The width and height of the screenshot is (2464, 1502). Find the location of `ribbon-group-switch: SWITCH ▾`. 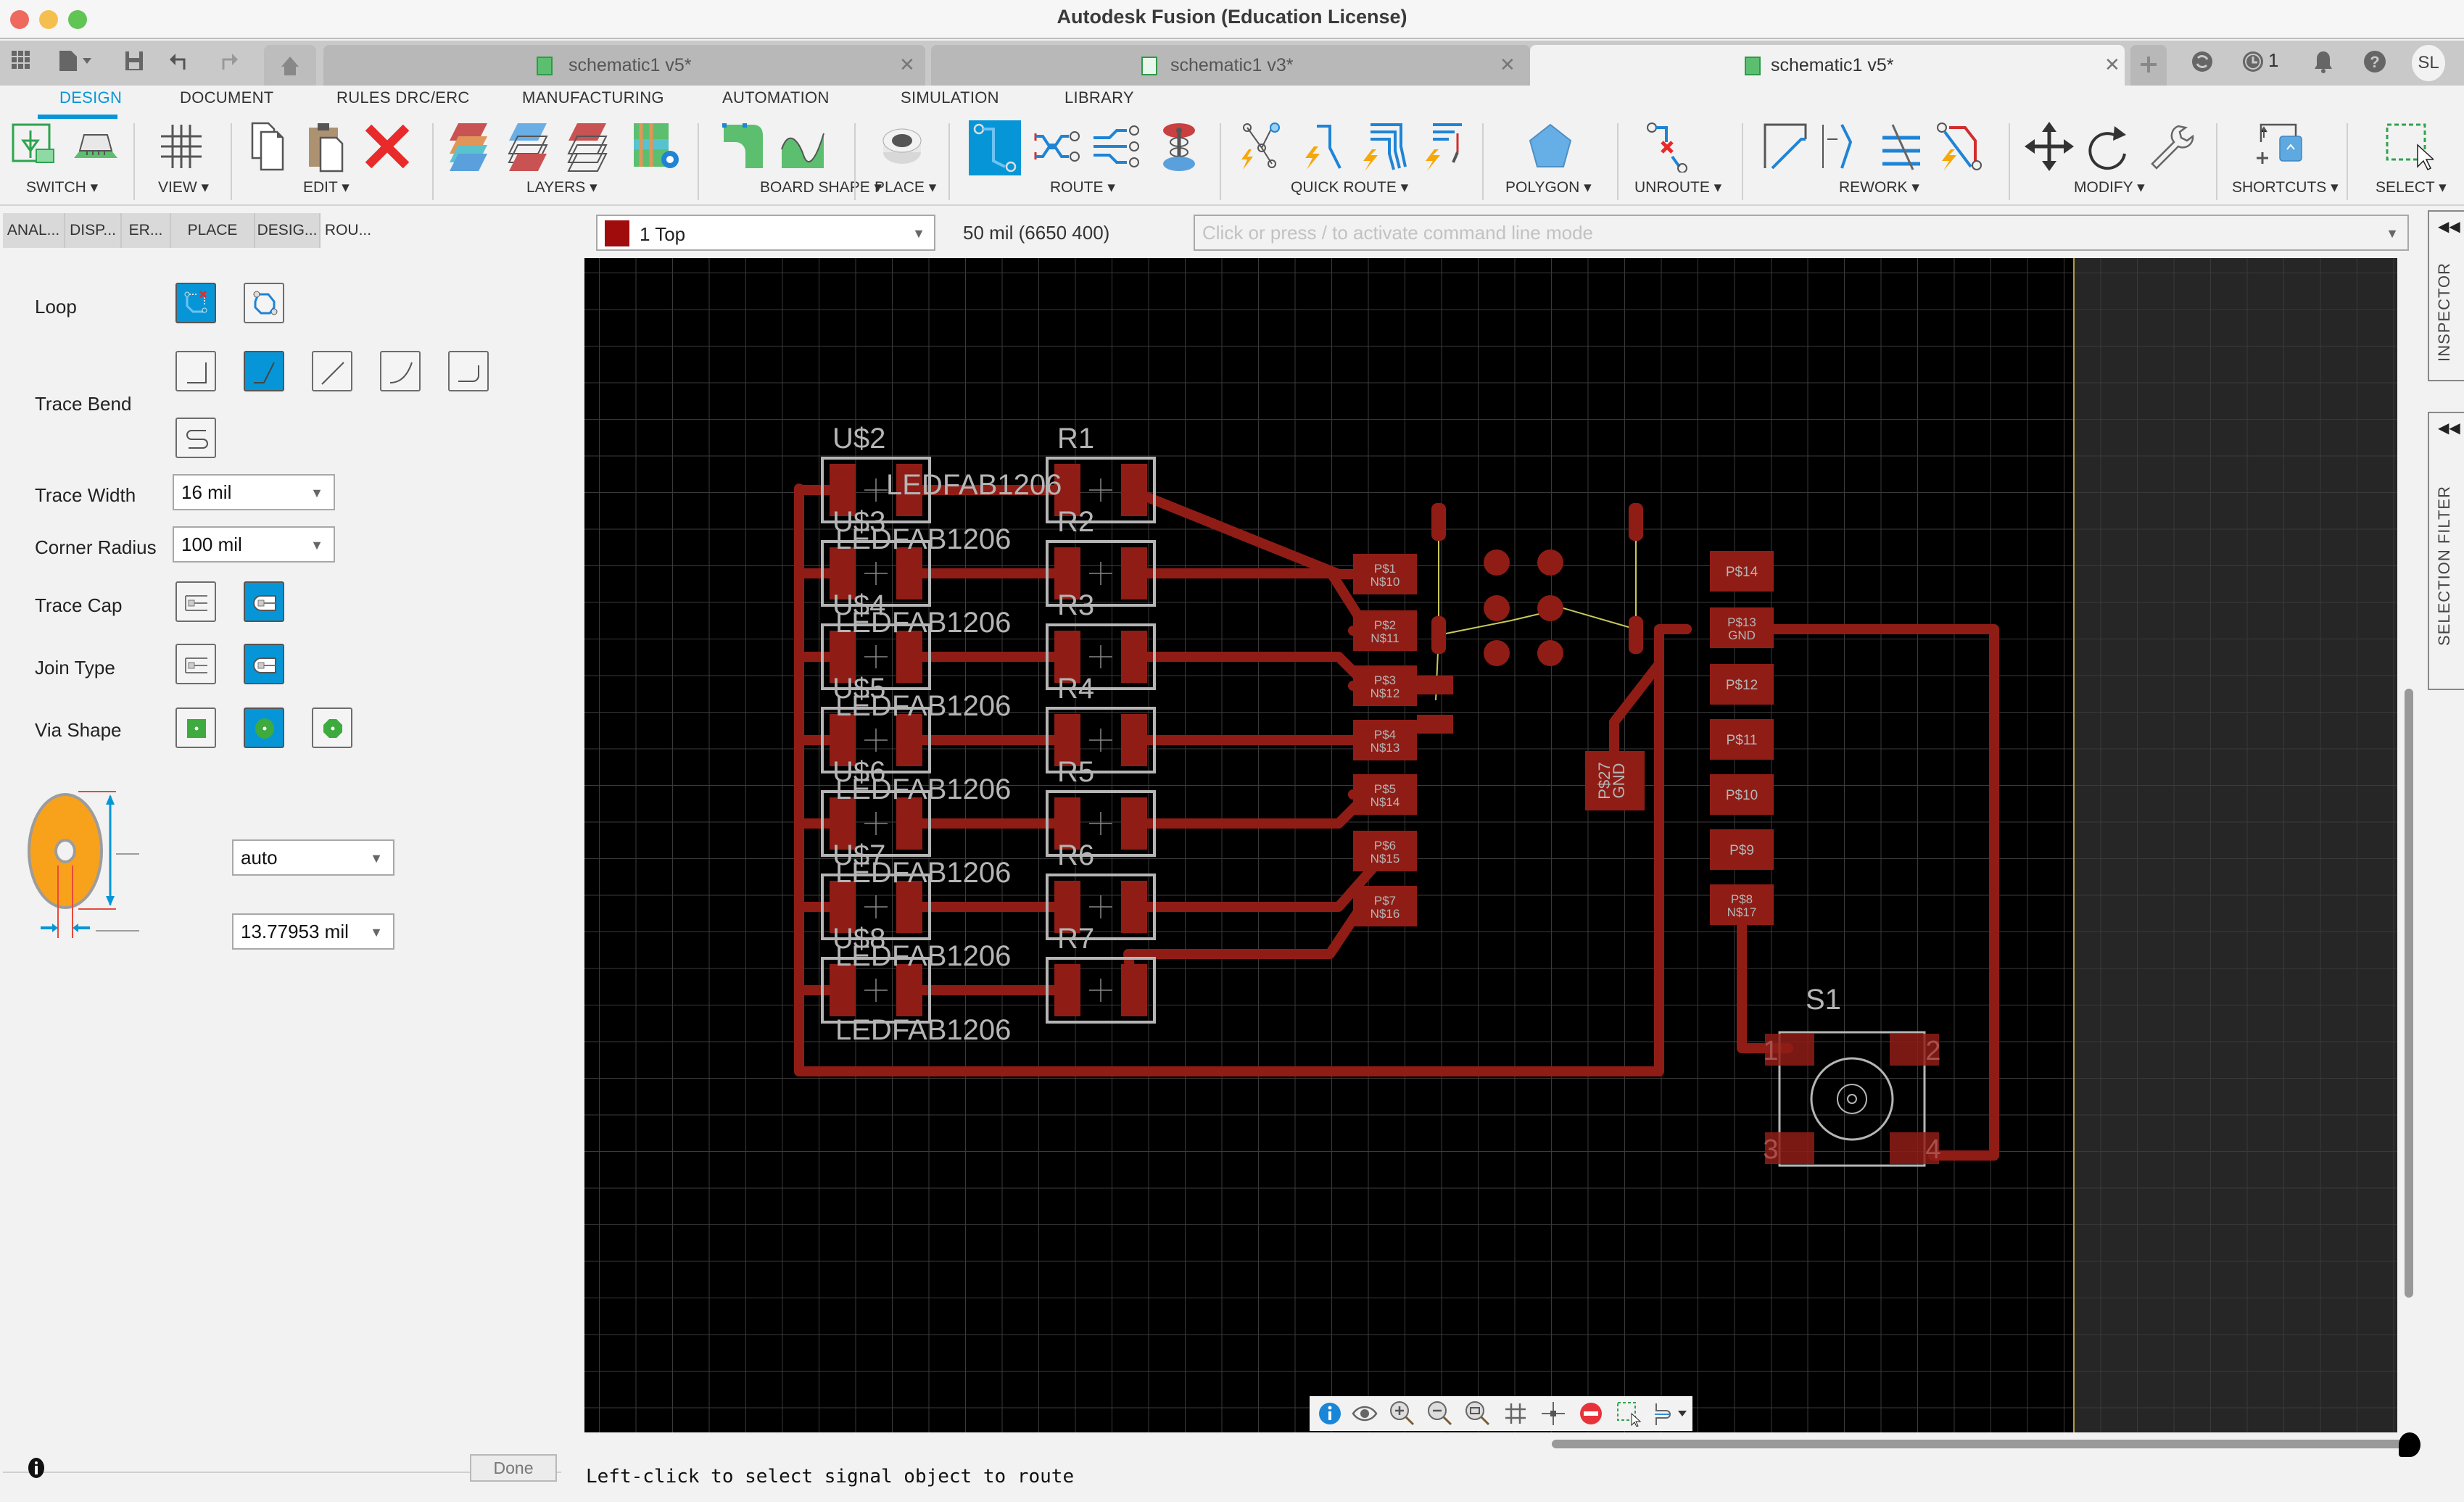

ribbon-group-switch: SWITCH ▾ is located at coordinates (62, 187).